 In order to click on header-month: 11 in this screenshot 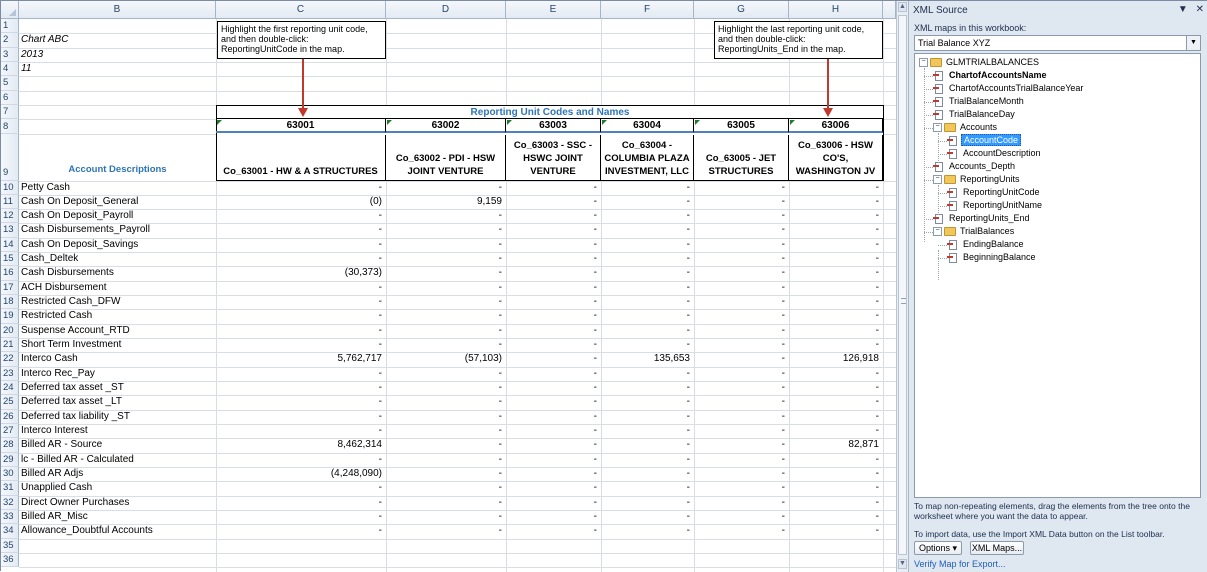, I will do `click(25, 69)`.